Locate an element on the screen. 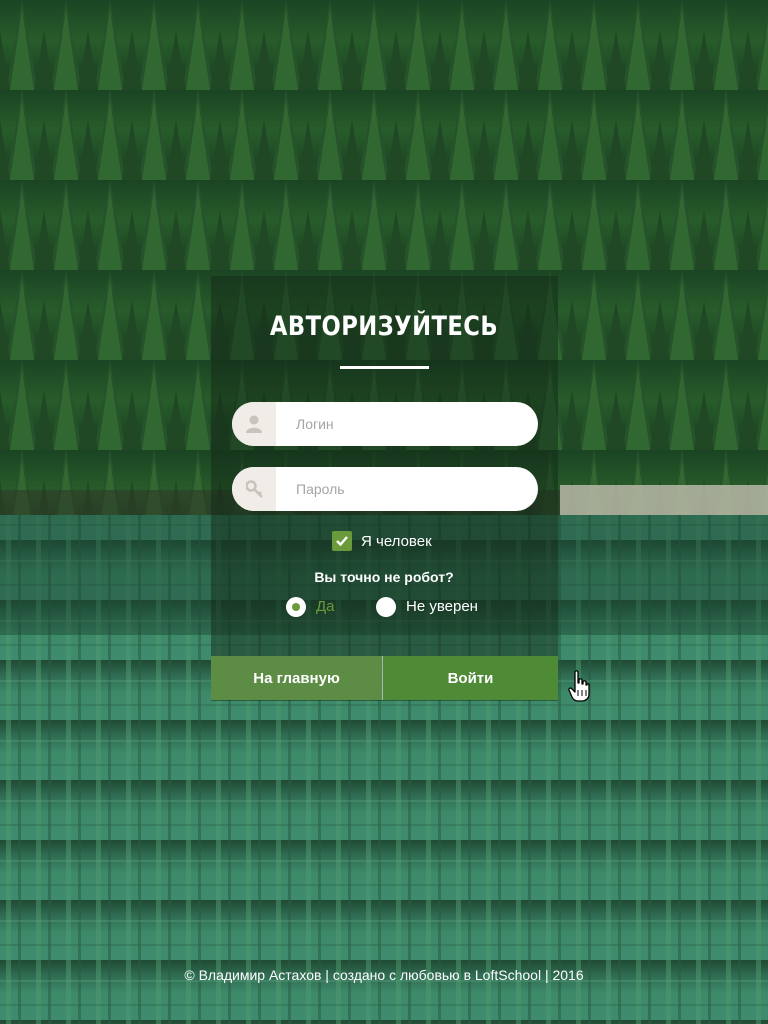 The height and width of the screenshot is (1024, 768). radio-yes-label: Да is located at coordinates (325, 606).